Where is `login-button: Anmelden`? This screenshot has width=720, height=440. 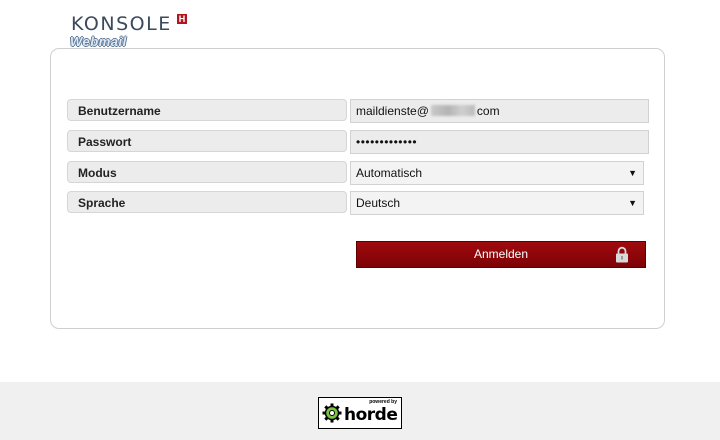
login-button: Anmelden is located at coordinates (501, 254).